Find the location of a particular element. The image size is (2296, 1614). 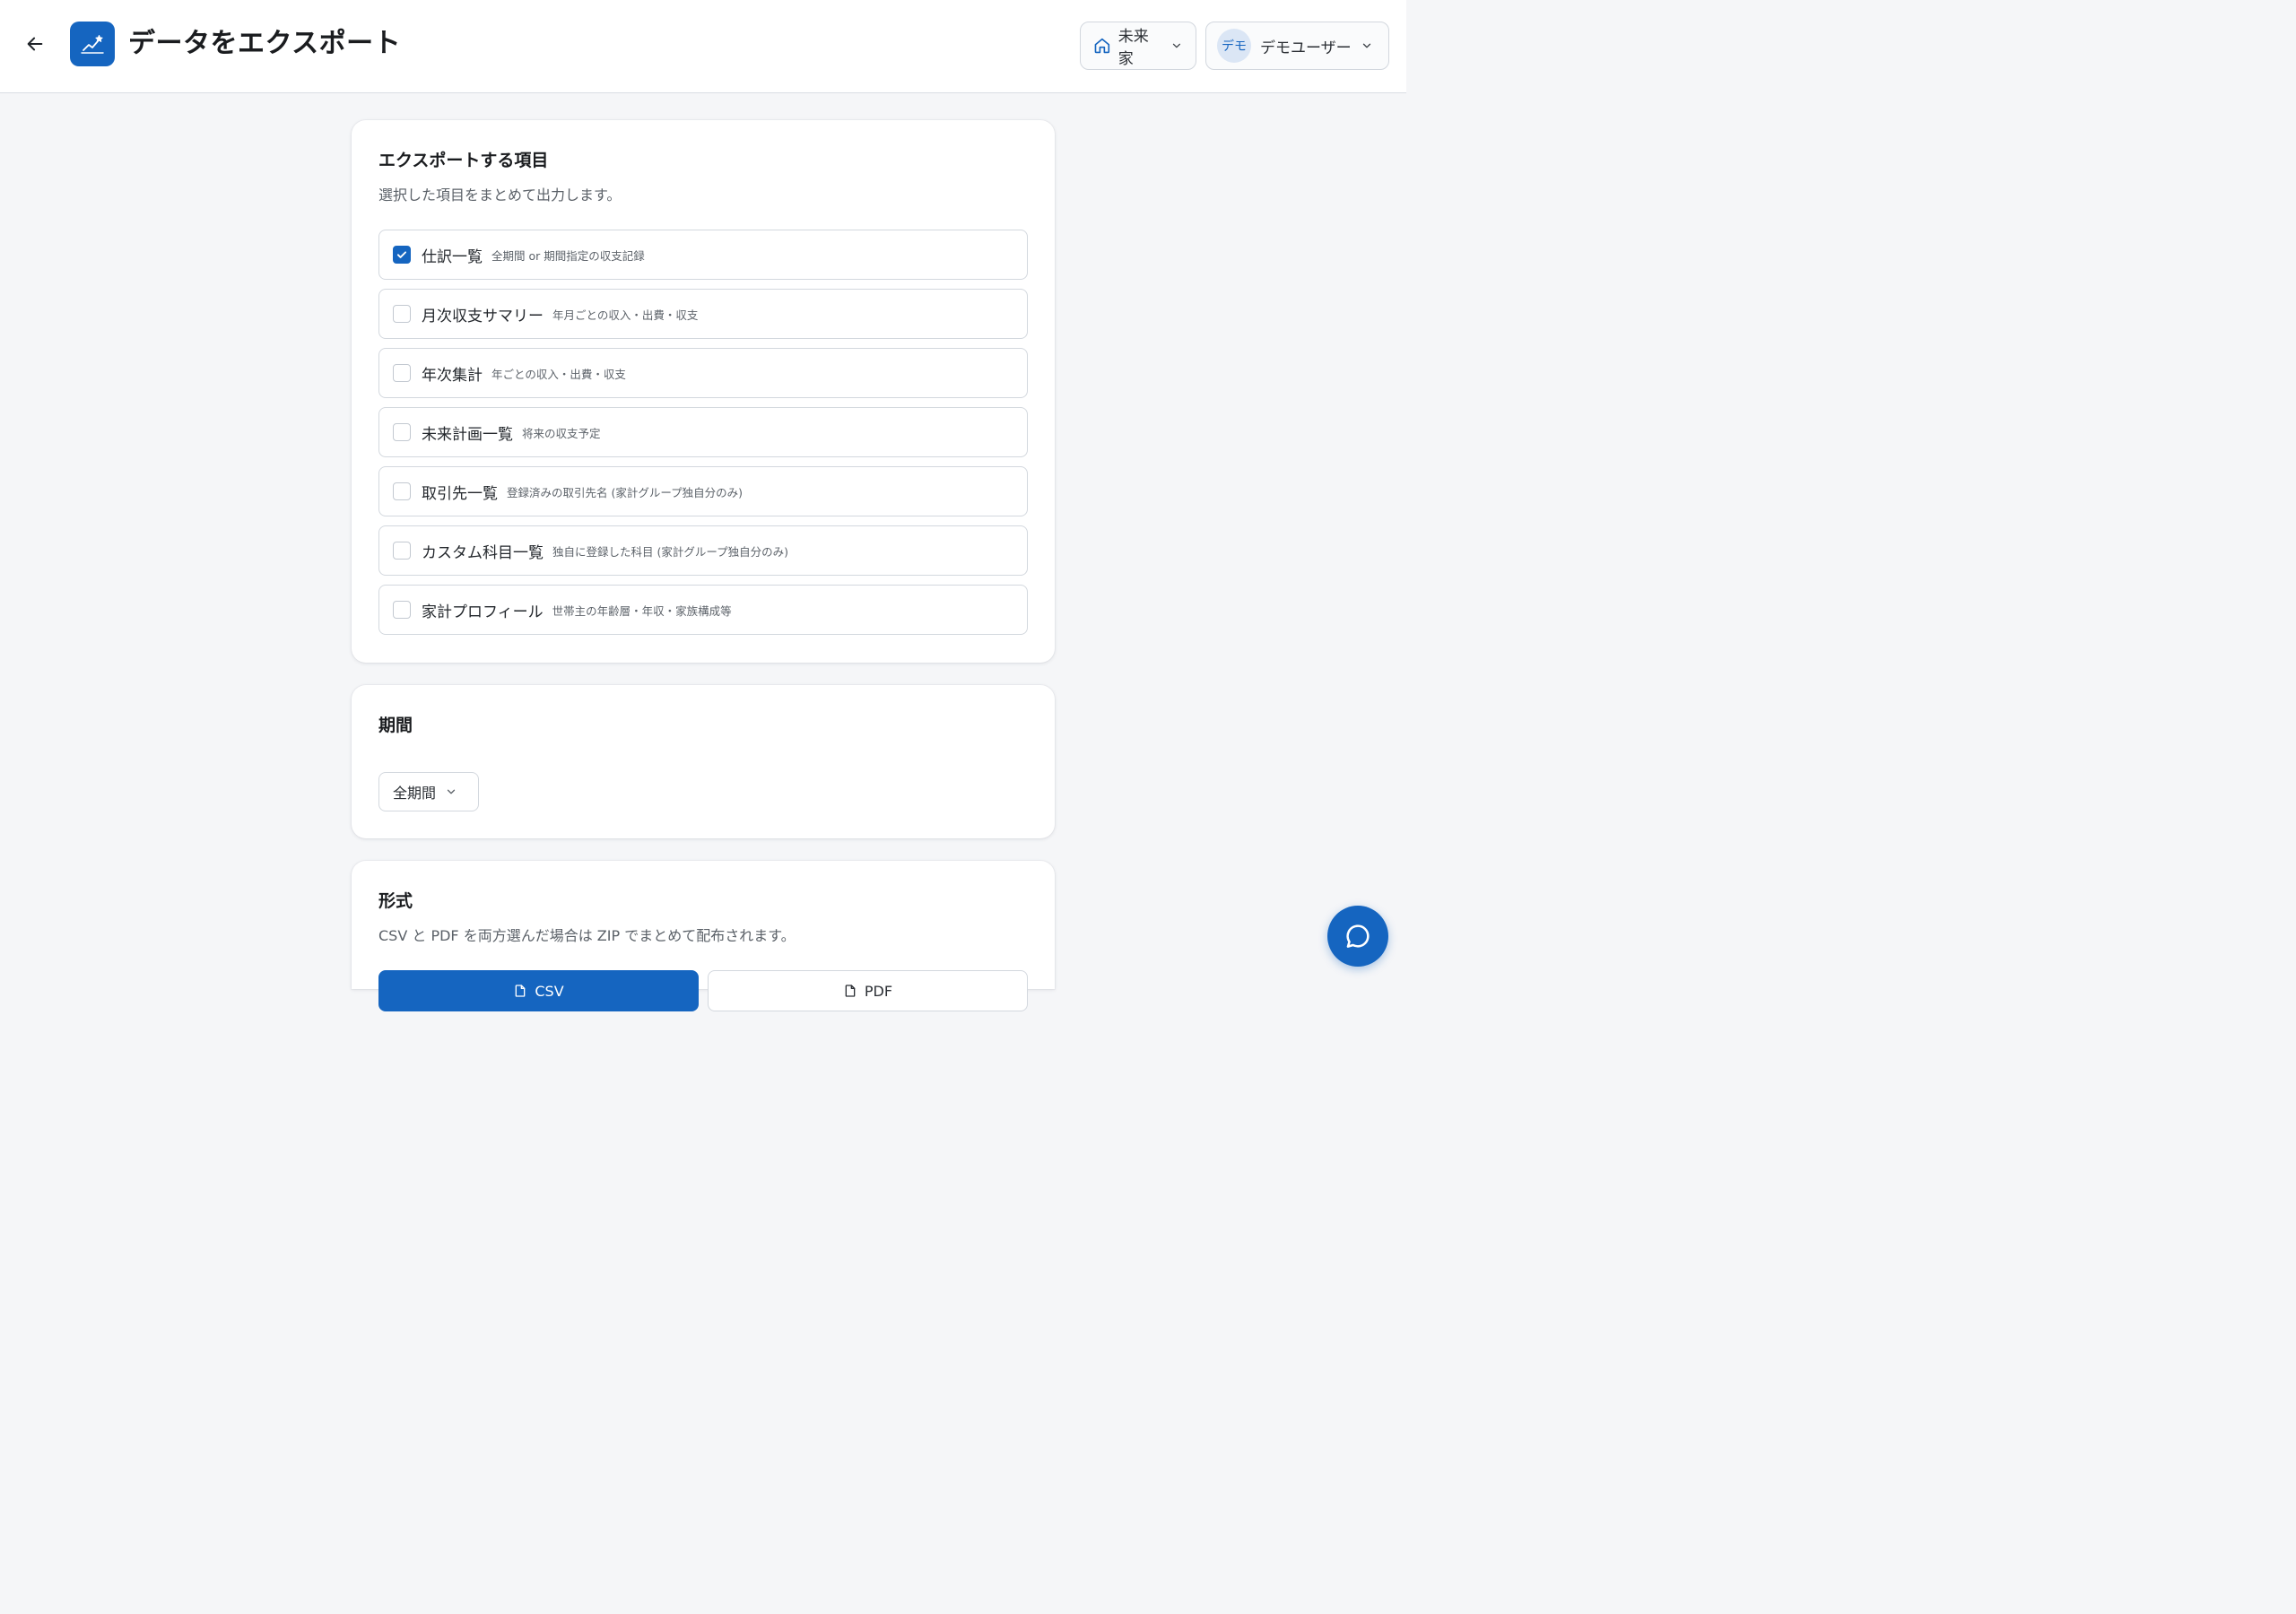

format-description: CSV と PDF を両方選んだ場合は ZIP でまとめて配布されます。 is located at coordinates (587, 935).